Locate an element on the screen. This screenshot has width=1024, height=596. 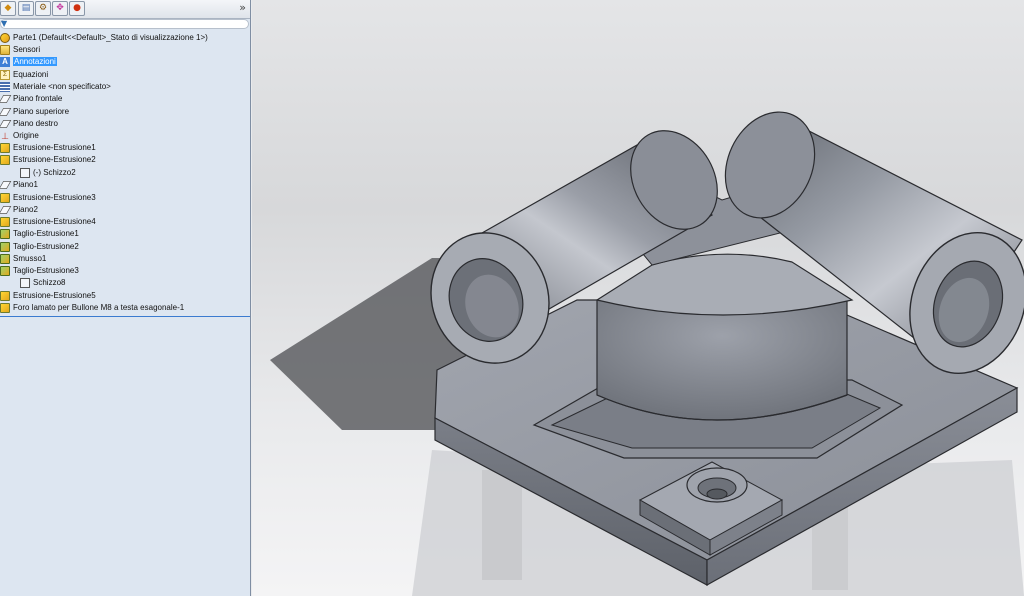
tree-item-sensori: Sensori is located at coordinates (20, 50).